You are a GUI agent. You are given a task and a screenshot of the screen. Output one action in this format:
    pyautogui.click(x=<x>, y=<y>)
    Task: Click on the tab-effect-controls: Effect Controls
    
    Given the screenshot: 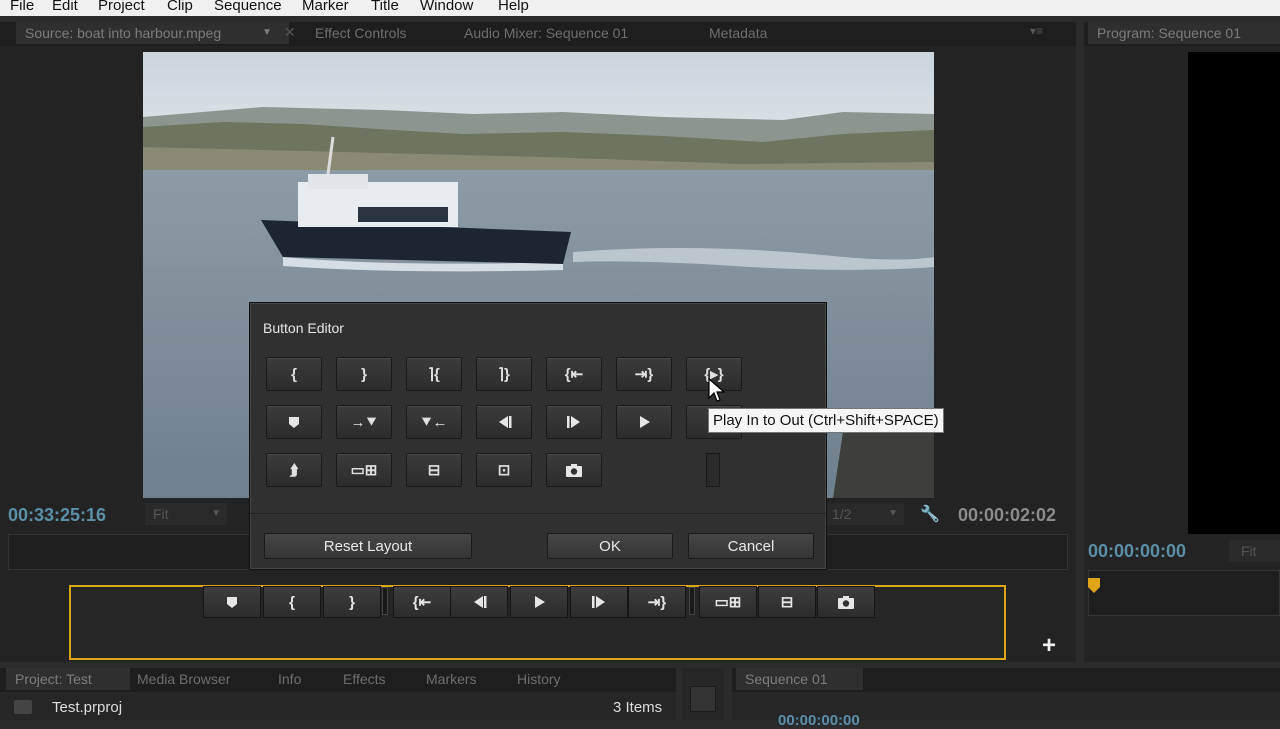 What is the action you would take?
    pyautogui.click(x=356, y=33)
    